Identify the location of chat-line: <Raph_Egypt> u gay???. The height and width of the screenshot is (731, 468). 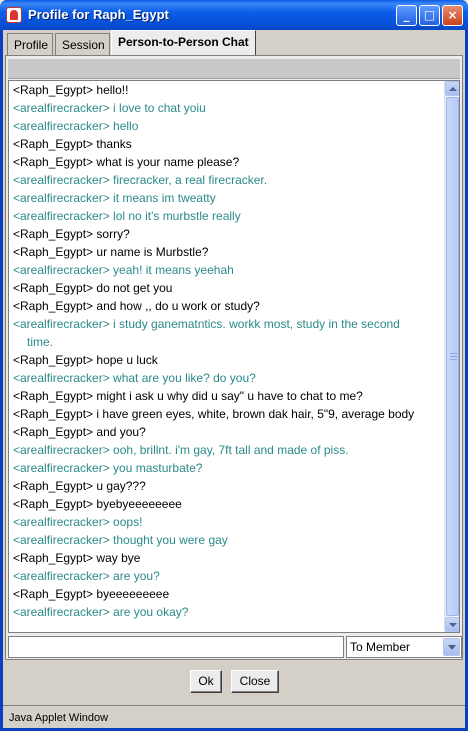
(228, 486).